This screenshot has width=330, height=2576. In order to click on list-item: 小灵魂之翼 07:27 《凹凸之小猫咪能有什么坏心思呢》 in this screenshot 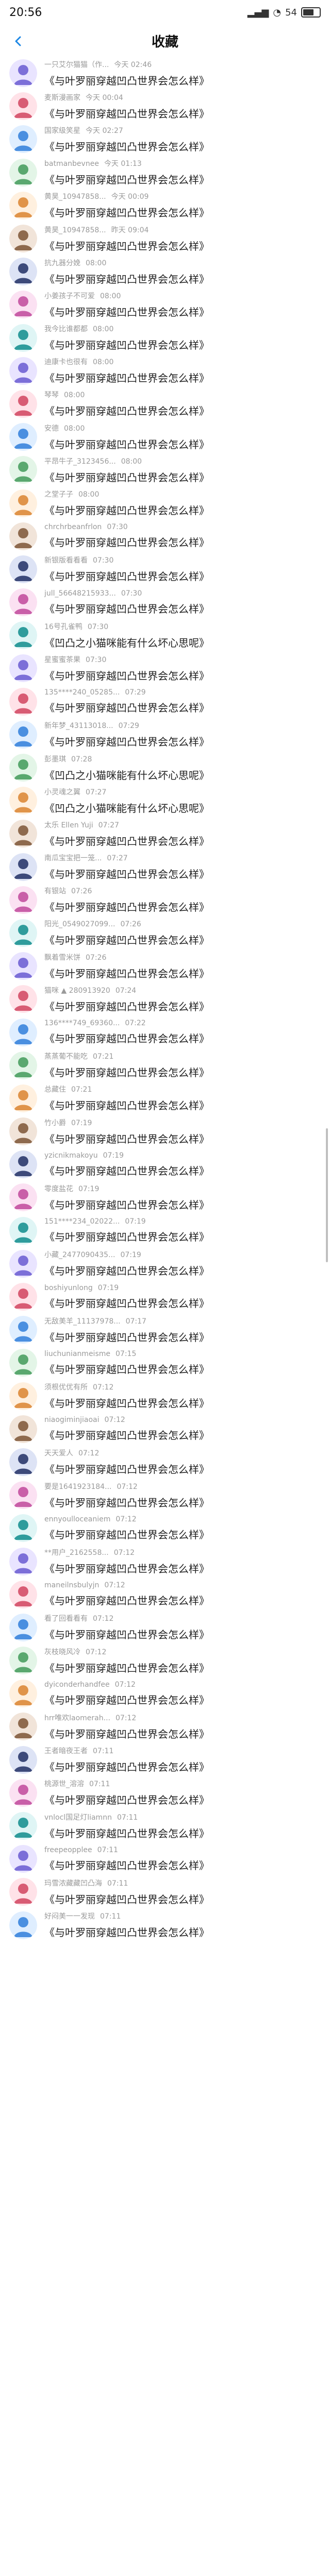, I will do `click(165, 800)`.